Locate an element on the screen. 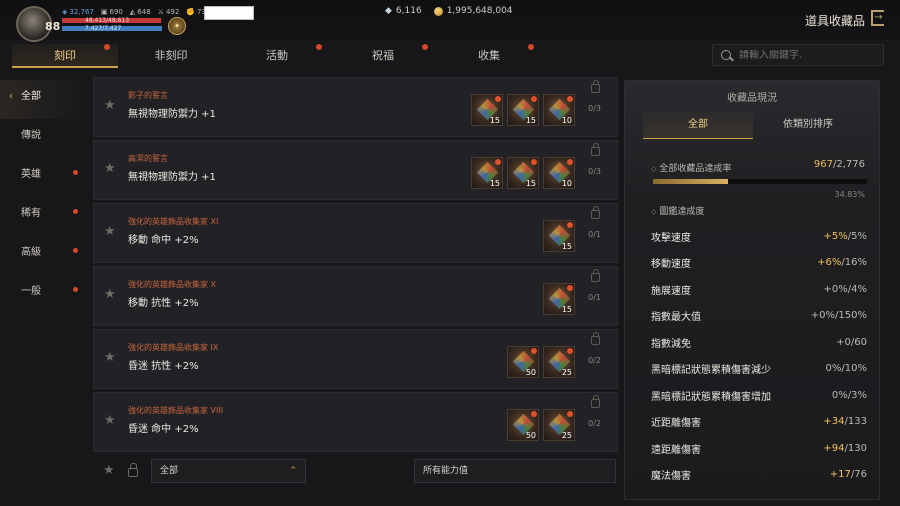 This screenshot has width=900, height=506. collection-effect: 昏迷 命中 +2% is located at coordinates (163, 429).